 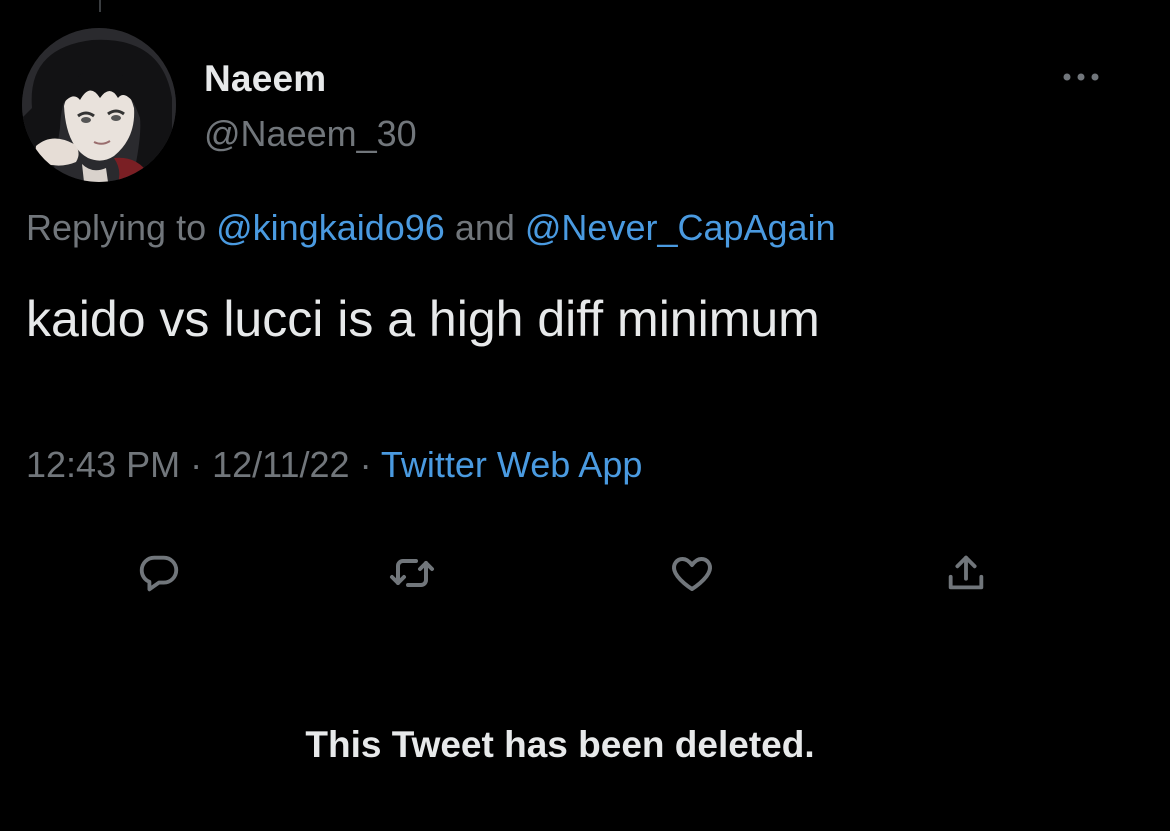 What do you see at coordinates (310, 134) in the screenshot?
I see `author-handle: @Naeem_30` at bounding box center [310, 134].